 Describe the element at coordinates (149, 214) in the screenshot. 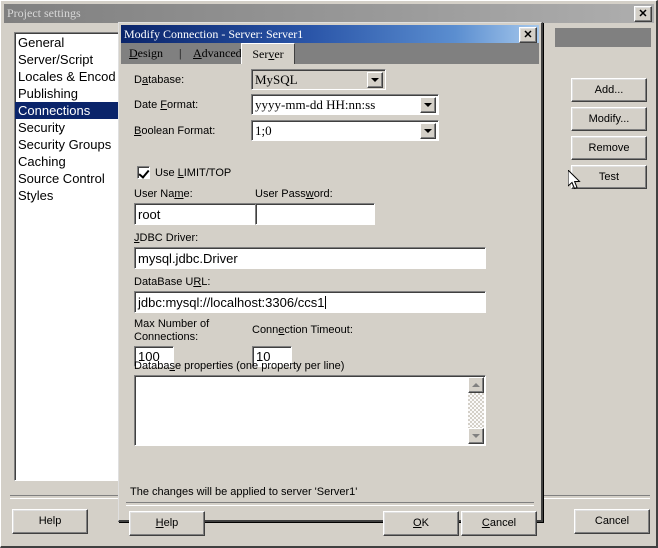

I see `user-name-value: root` at that location.